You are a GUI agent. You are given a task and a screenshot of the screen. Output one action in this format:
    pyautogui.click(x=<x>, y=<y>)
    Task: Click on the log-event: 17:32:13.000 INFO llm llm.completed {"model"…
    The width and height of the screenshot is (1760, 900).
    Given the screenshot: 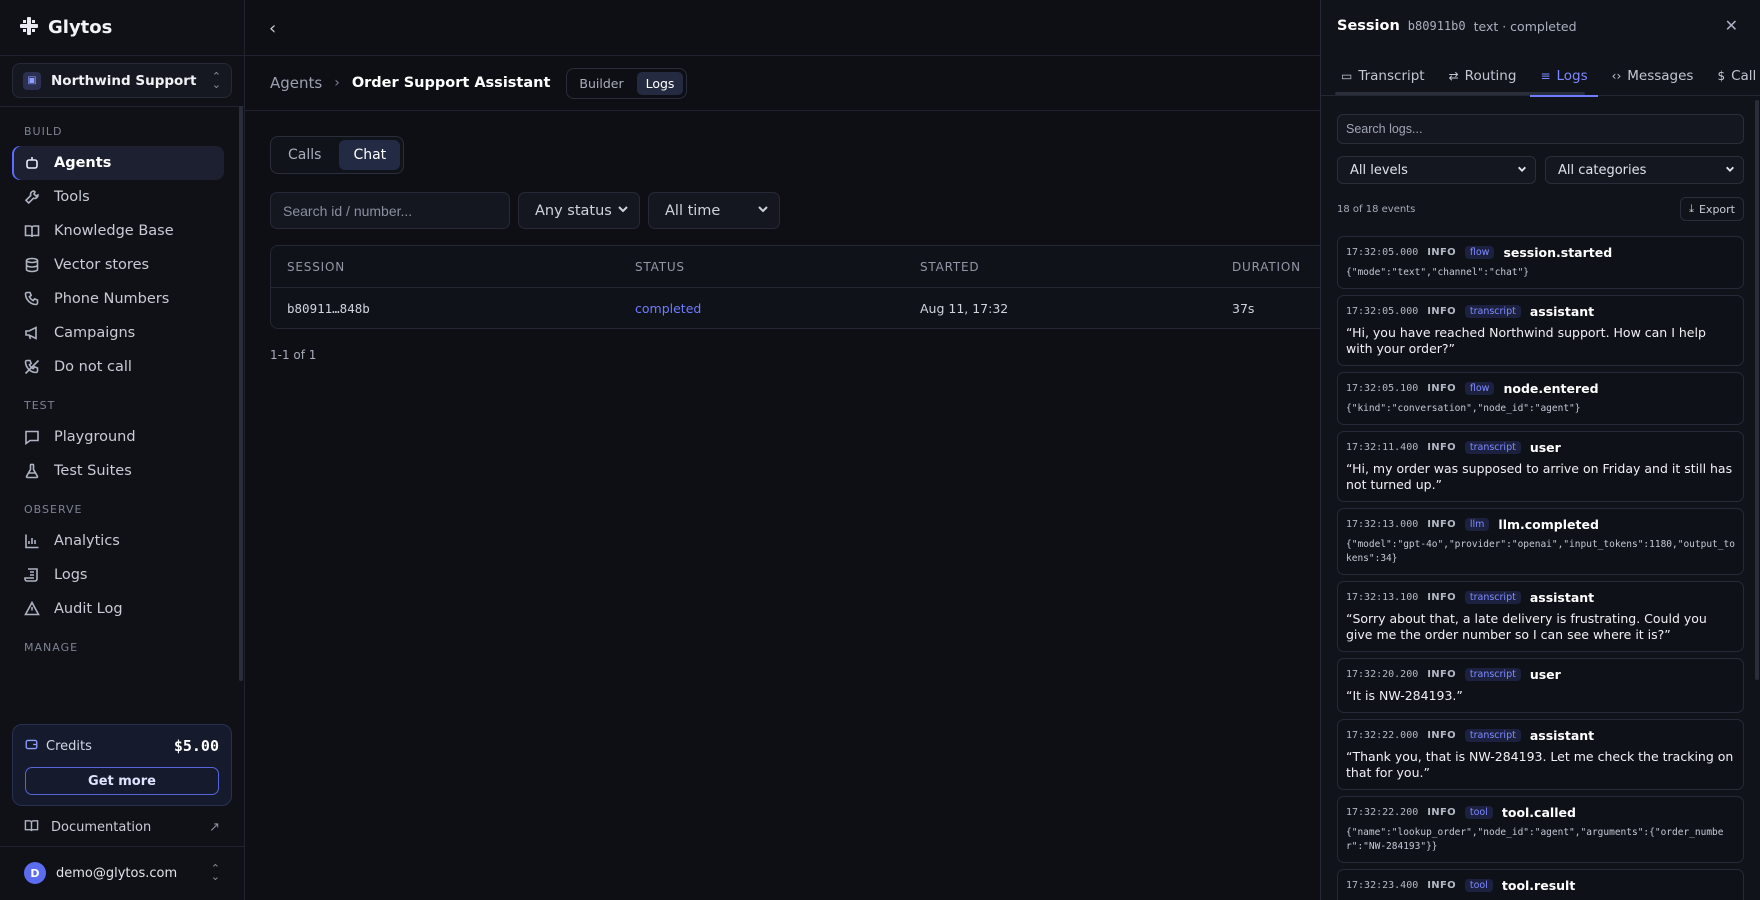 What is the action you would take?
    pyautogui.click(x=1540, y=541)
    